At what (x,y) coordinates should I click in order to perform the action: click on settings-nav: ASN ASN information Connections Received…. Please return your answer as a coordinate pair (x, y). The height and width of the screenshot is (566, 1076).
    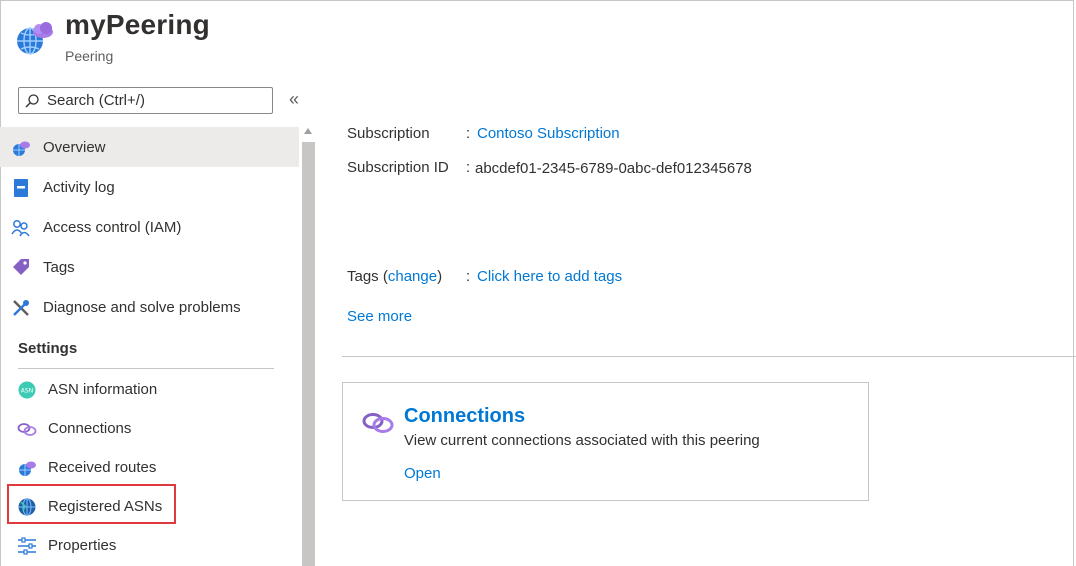
    Looking at the image, I should click on (150, 467).